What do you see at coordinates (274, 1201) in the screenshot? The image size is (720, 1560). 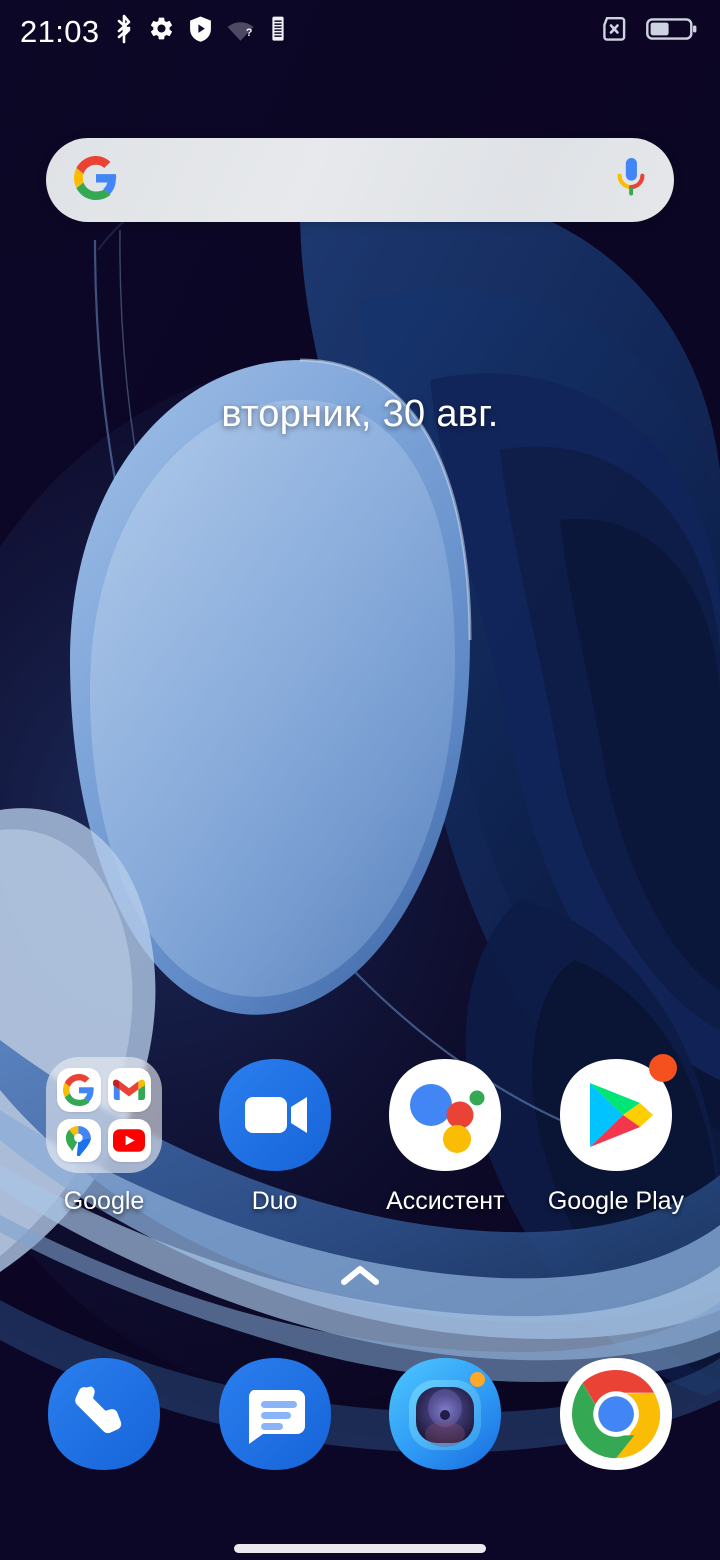 I see `app-label: Duo` at bounding box center [274, 1201].